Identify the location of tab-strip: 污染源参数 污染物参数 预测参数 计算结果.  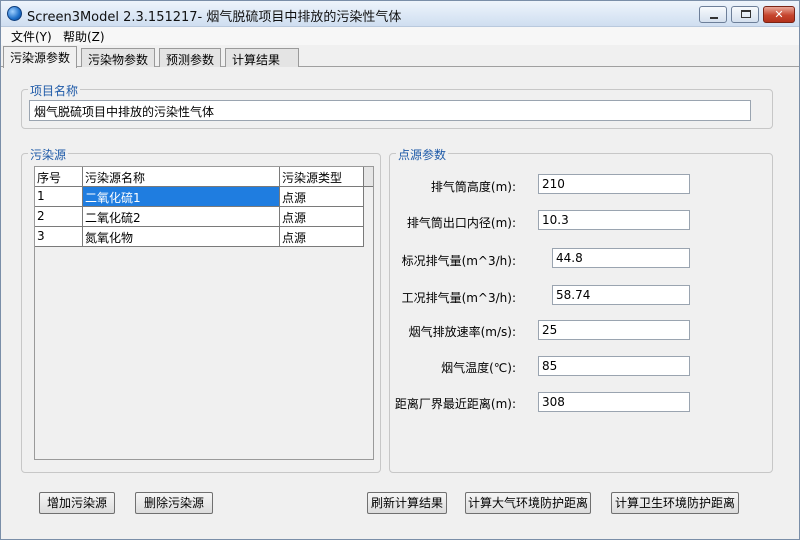
(400, 56).